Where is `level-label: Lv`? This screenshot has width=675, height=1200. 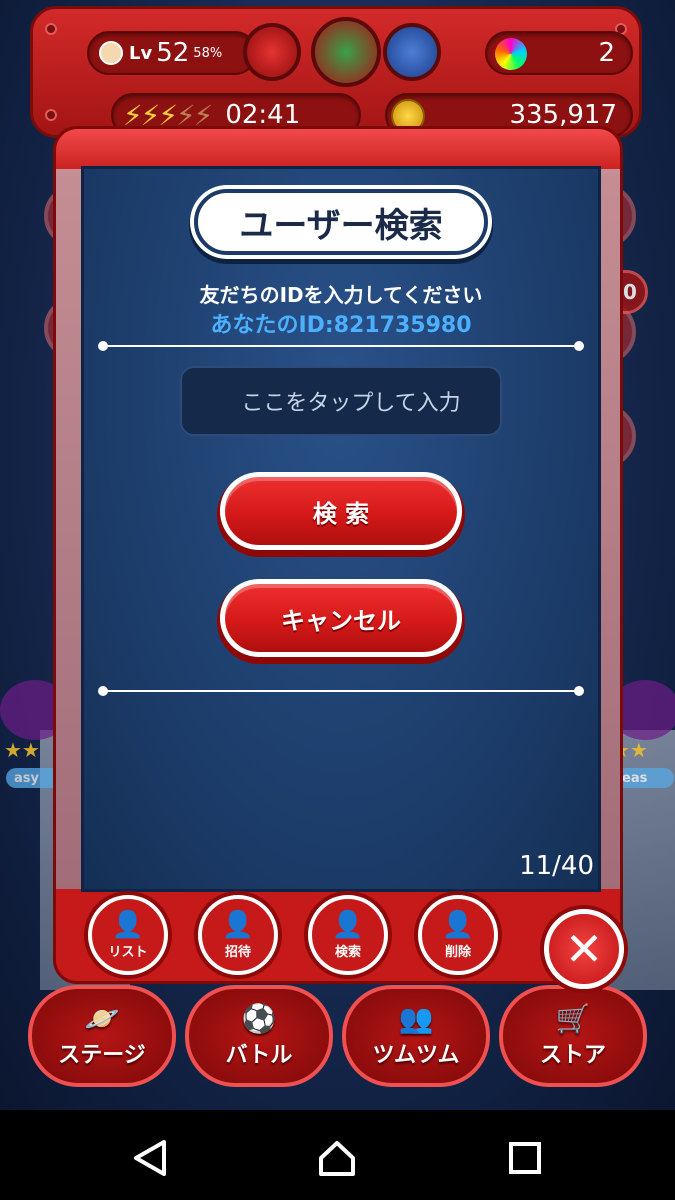 level-label: Lv is located at coordinates (141, 53).